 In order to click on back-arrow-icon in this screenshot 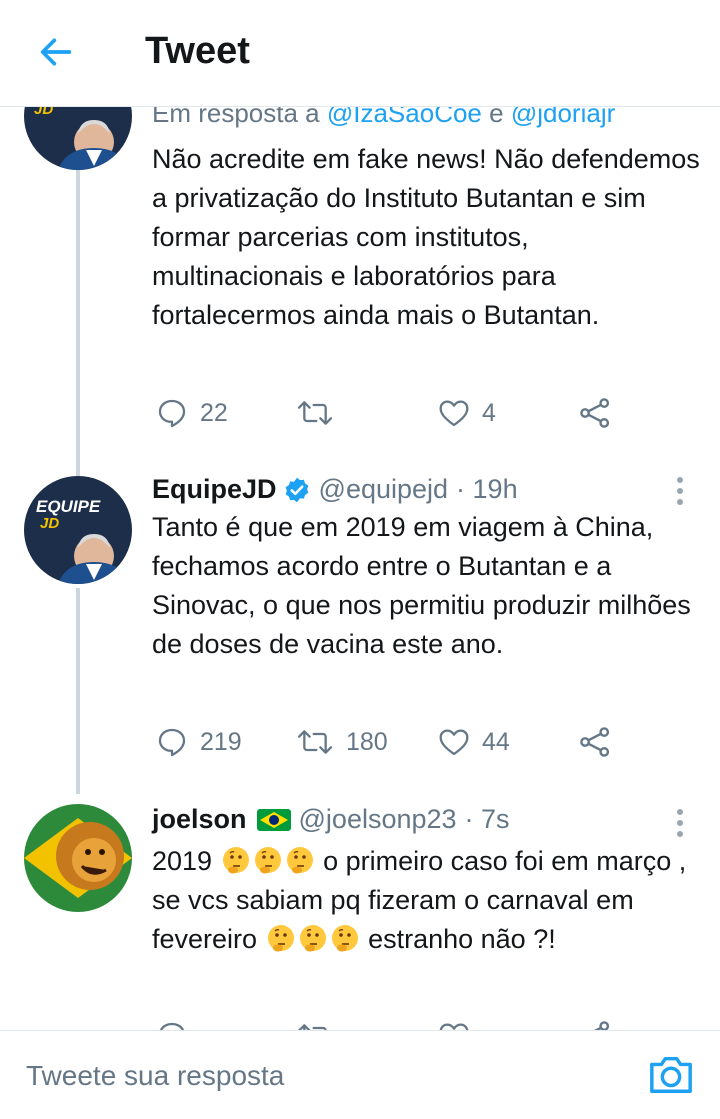, I will do `click(56, 52)`.